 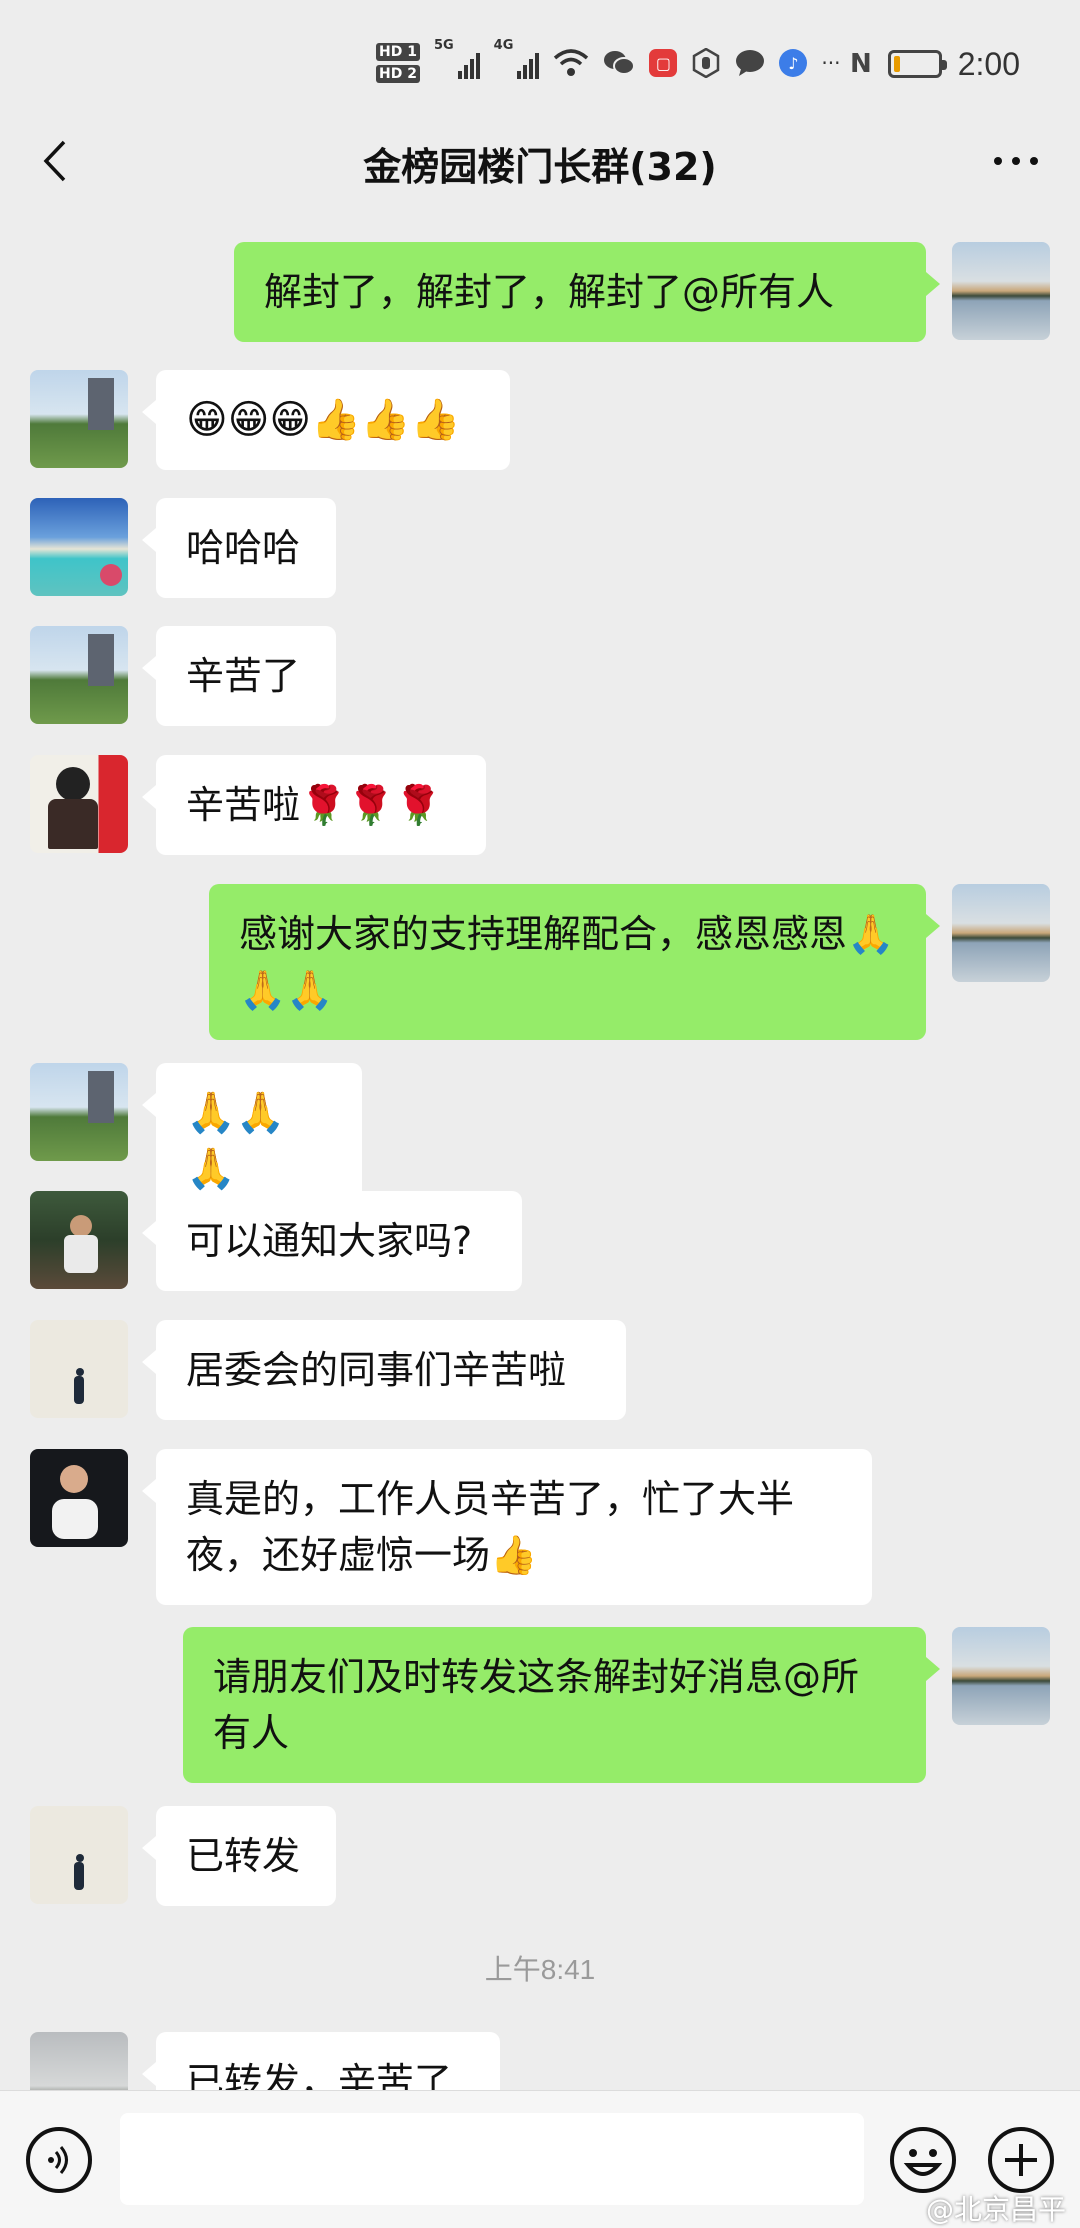 What do you see at coordinates (443, 45) in the screenshot?
I see `network-5g-label: 5G` at bounding box center [443, 45].